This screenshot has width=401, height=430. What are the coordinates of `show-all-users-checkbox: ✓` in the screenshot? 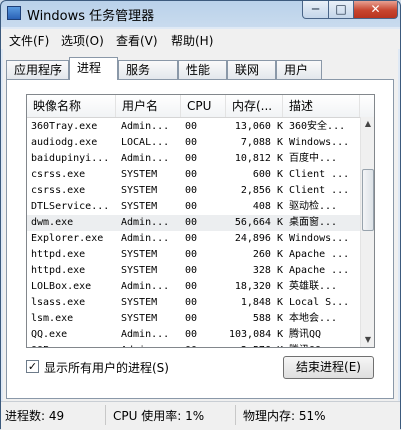 It's located at (32, 366).